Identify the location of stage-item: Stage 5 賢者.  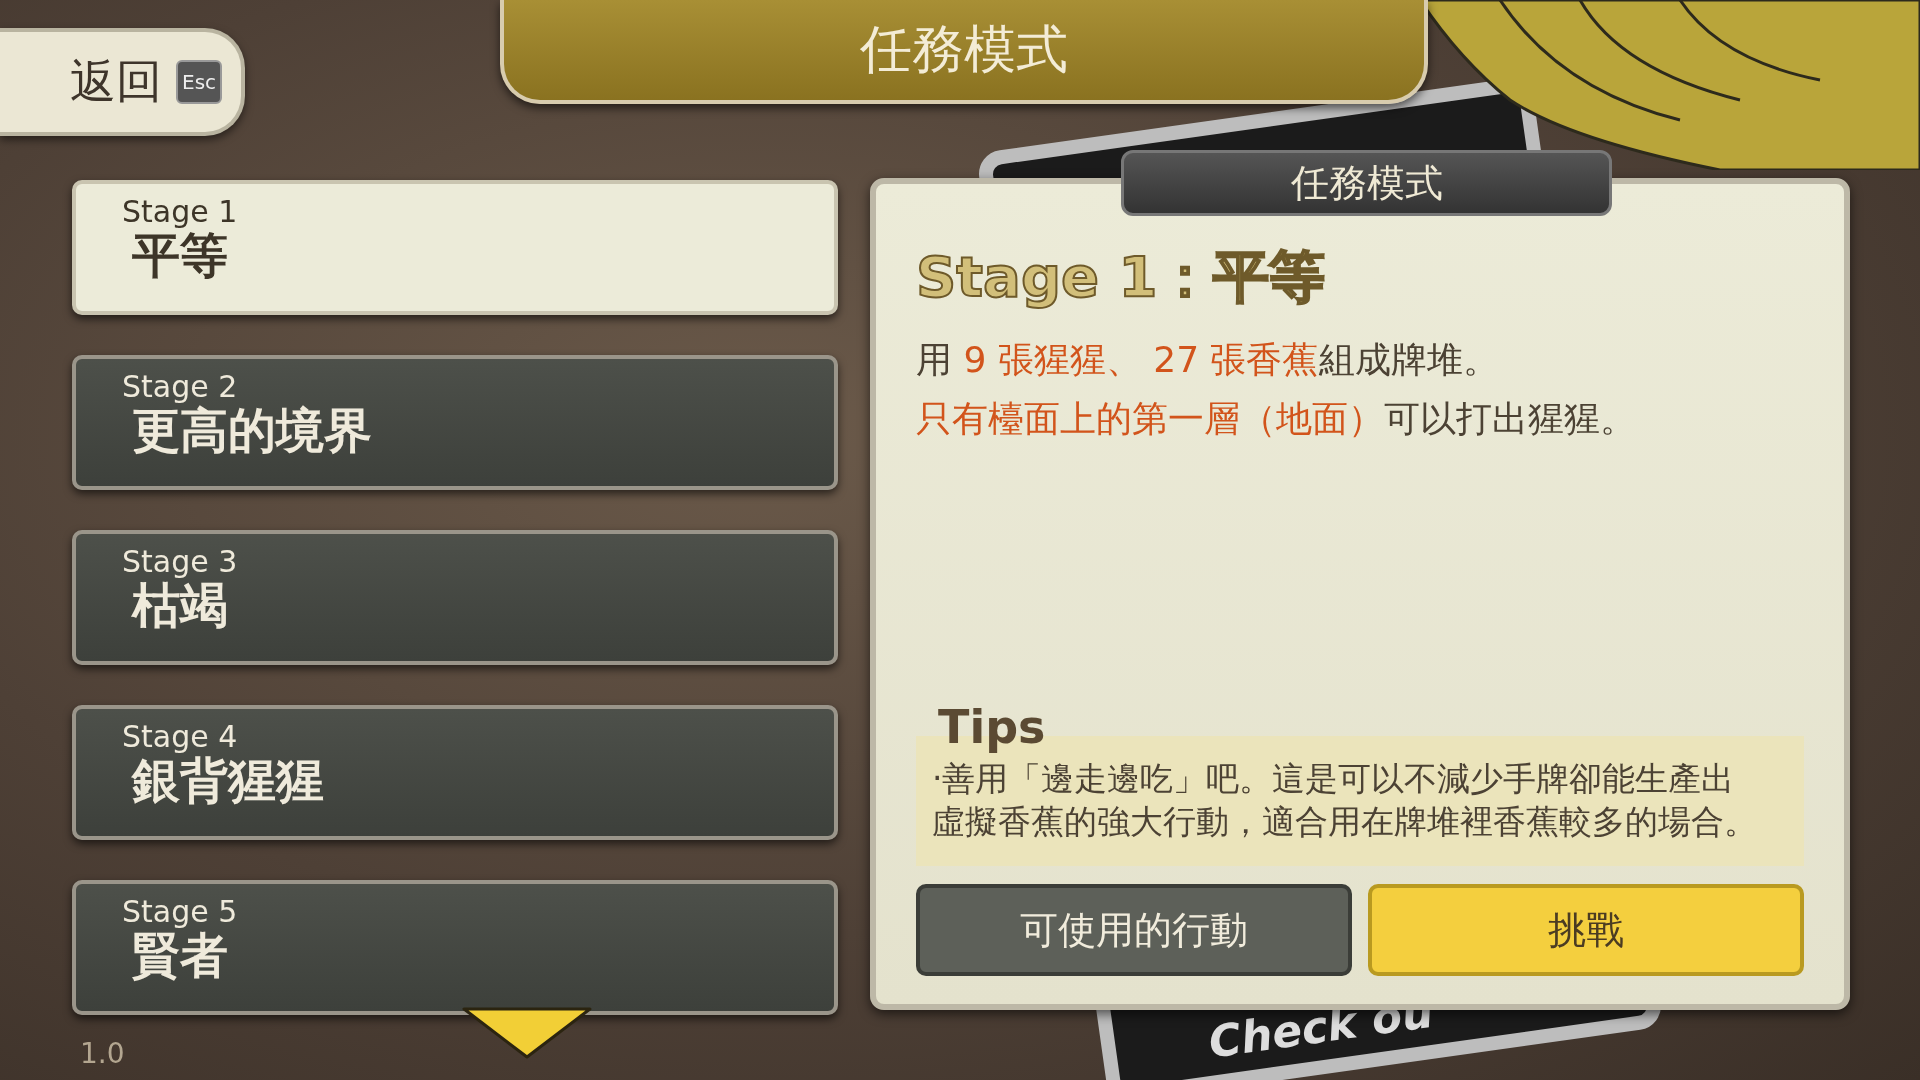
(455, 947).